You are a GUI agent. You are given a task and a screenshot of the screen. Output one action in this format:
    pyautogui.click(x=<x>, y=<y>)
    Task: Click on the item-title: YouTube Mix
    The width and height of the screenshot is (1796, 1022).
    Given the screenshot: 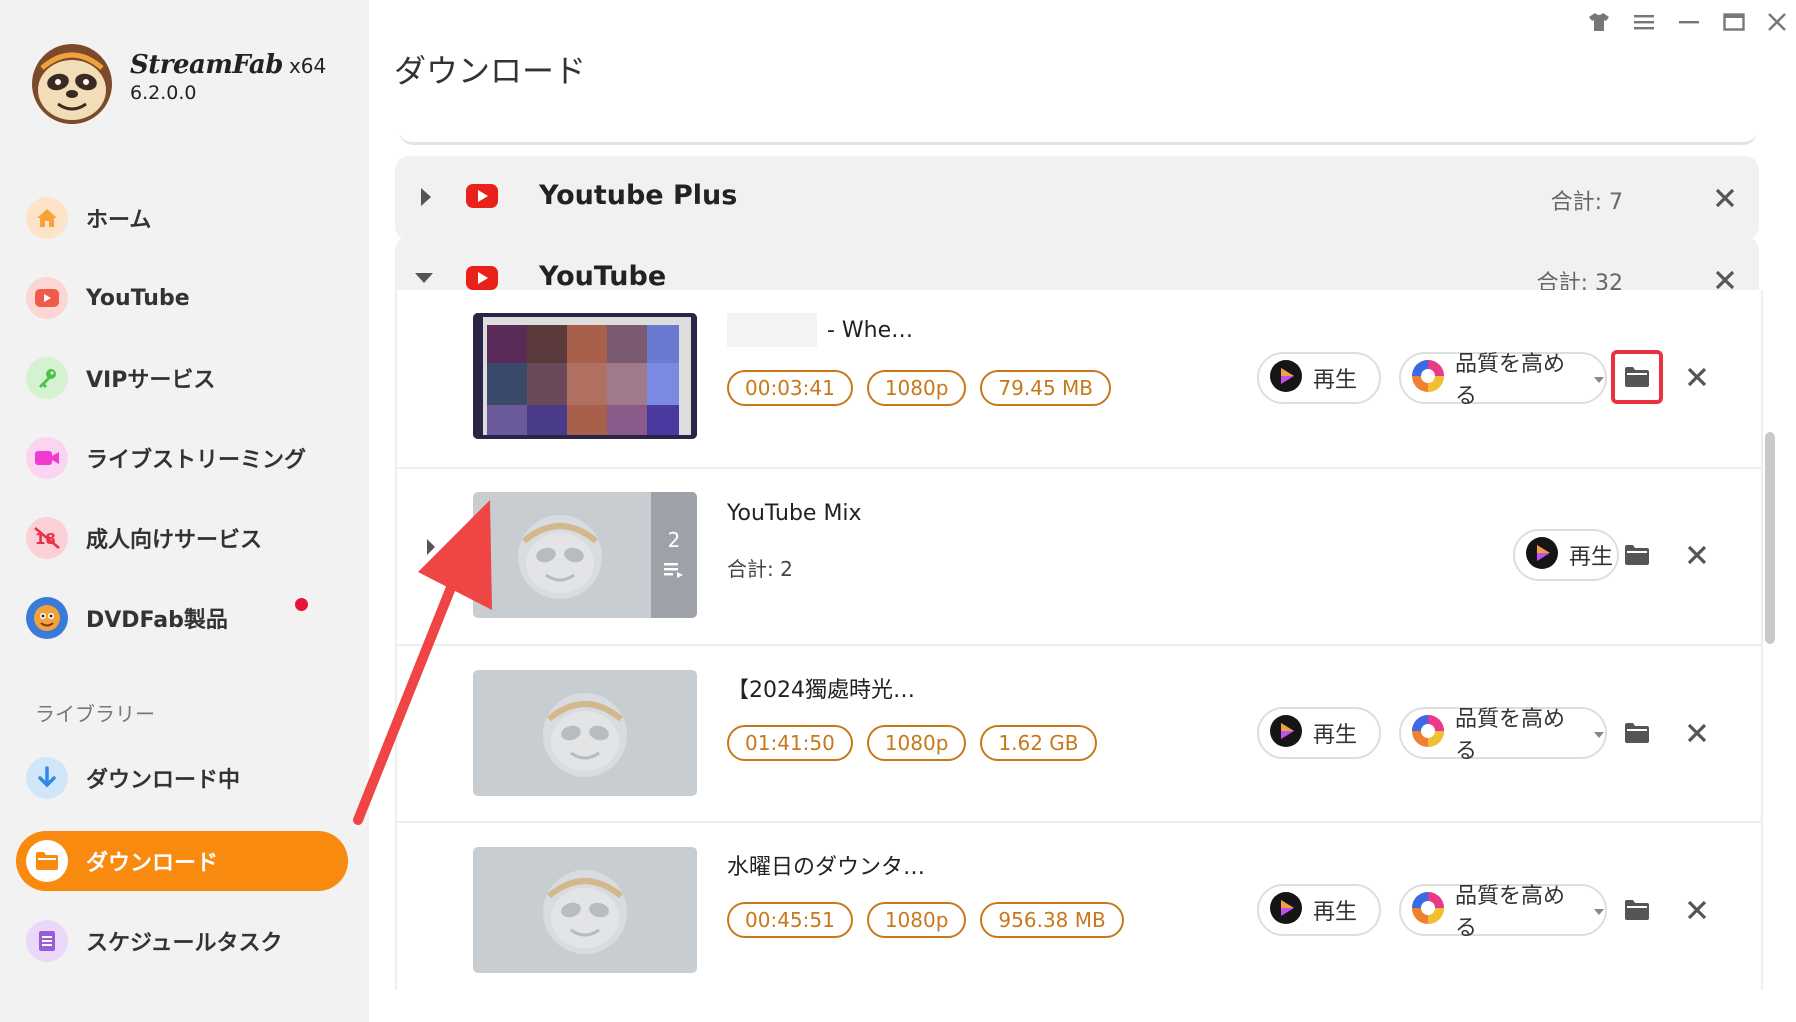 What is the action you would take?
    pyautogui.click(x=794, y=513)
    